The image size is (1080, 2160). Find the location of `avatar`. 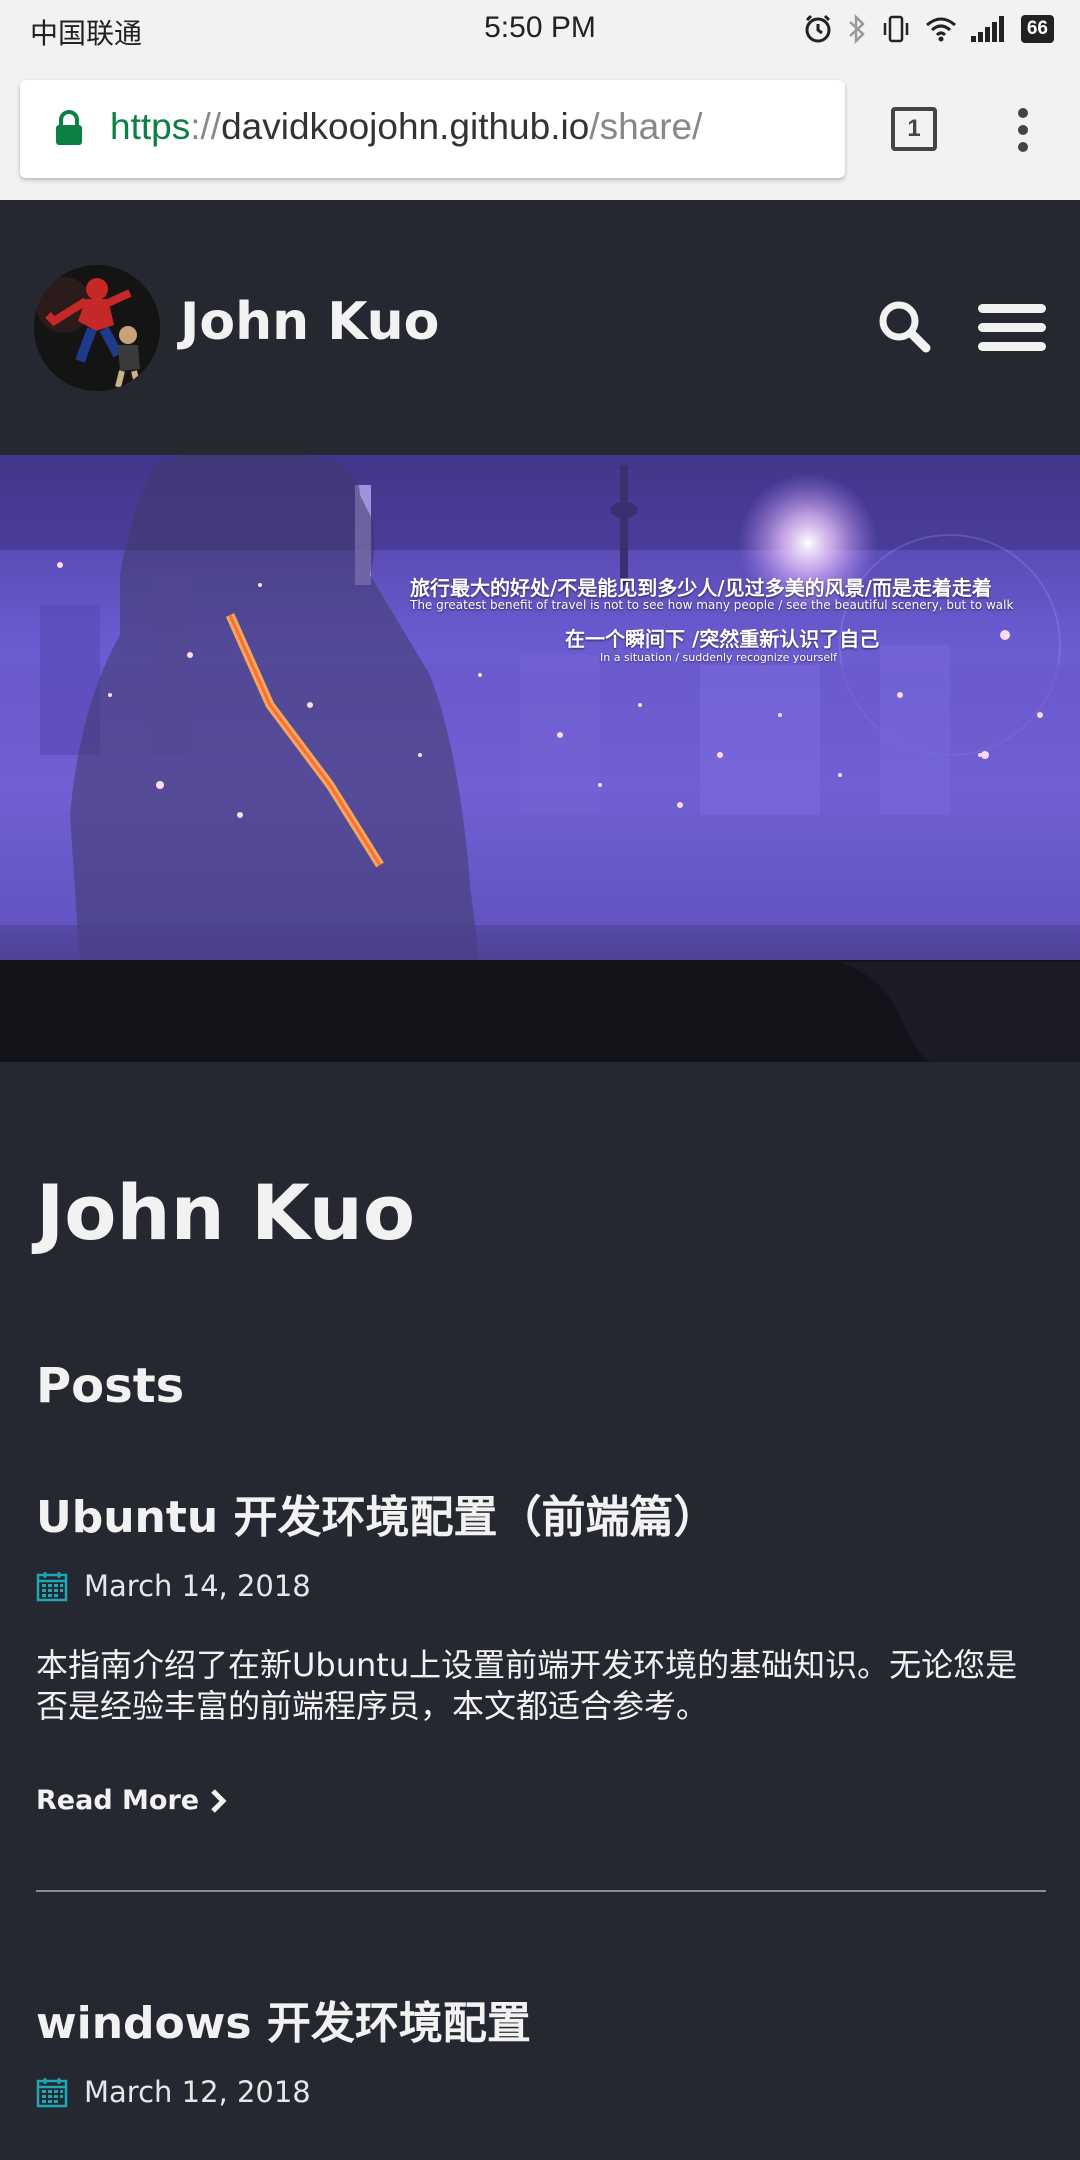

avatar is located at coordinates (97, 328).